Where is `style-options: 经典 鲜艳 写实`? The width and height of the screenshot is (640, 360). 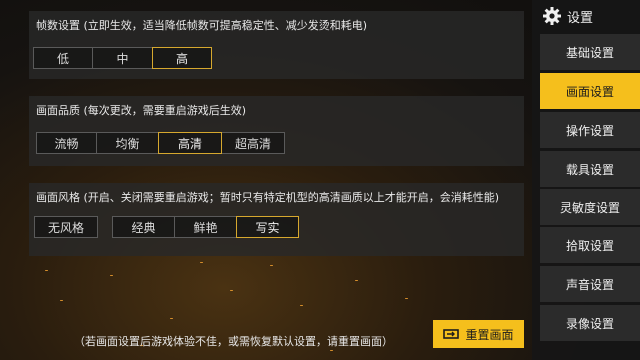 style-options: 经典 鲜艳 写实 is located at coordinates (205, 227).